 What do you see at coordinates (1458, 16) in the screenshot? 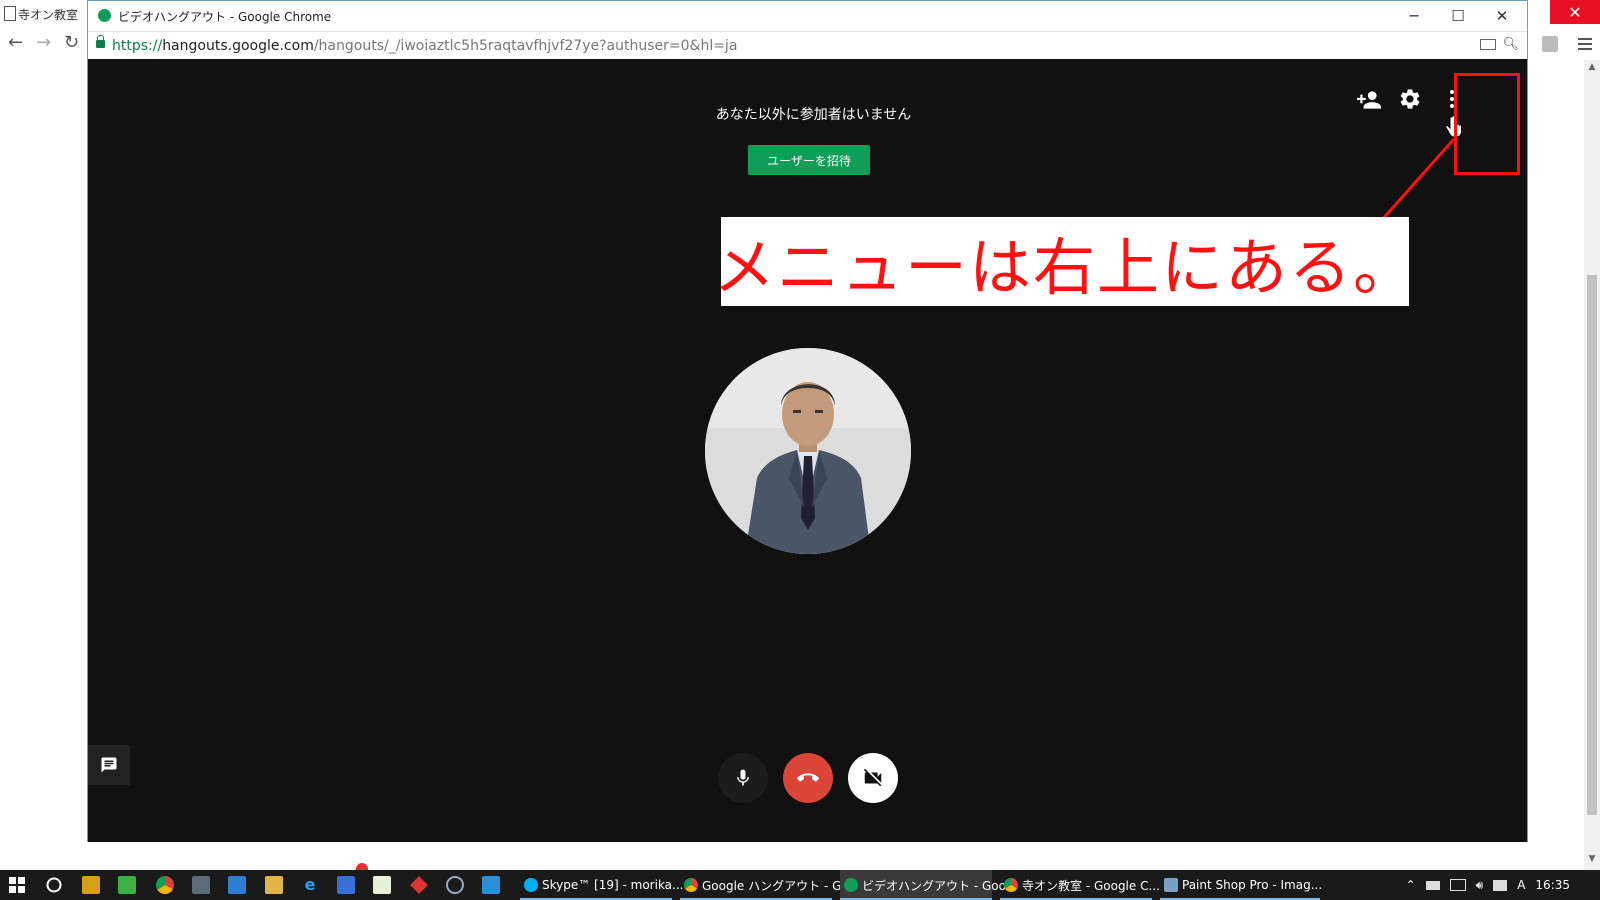
I see `maximize-button: ☐` at bounding box center [1458, 16].